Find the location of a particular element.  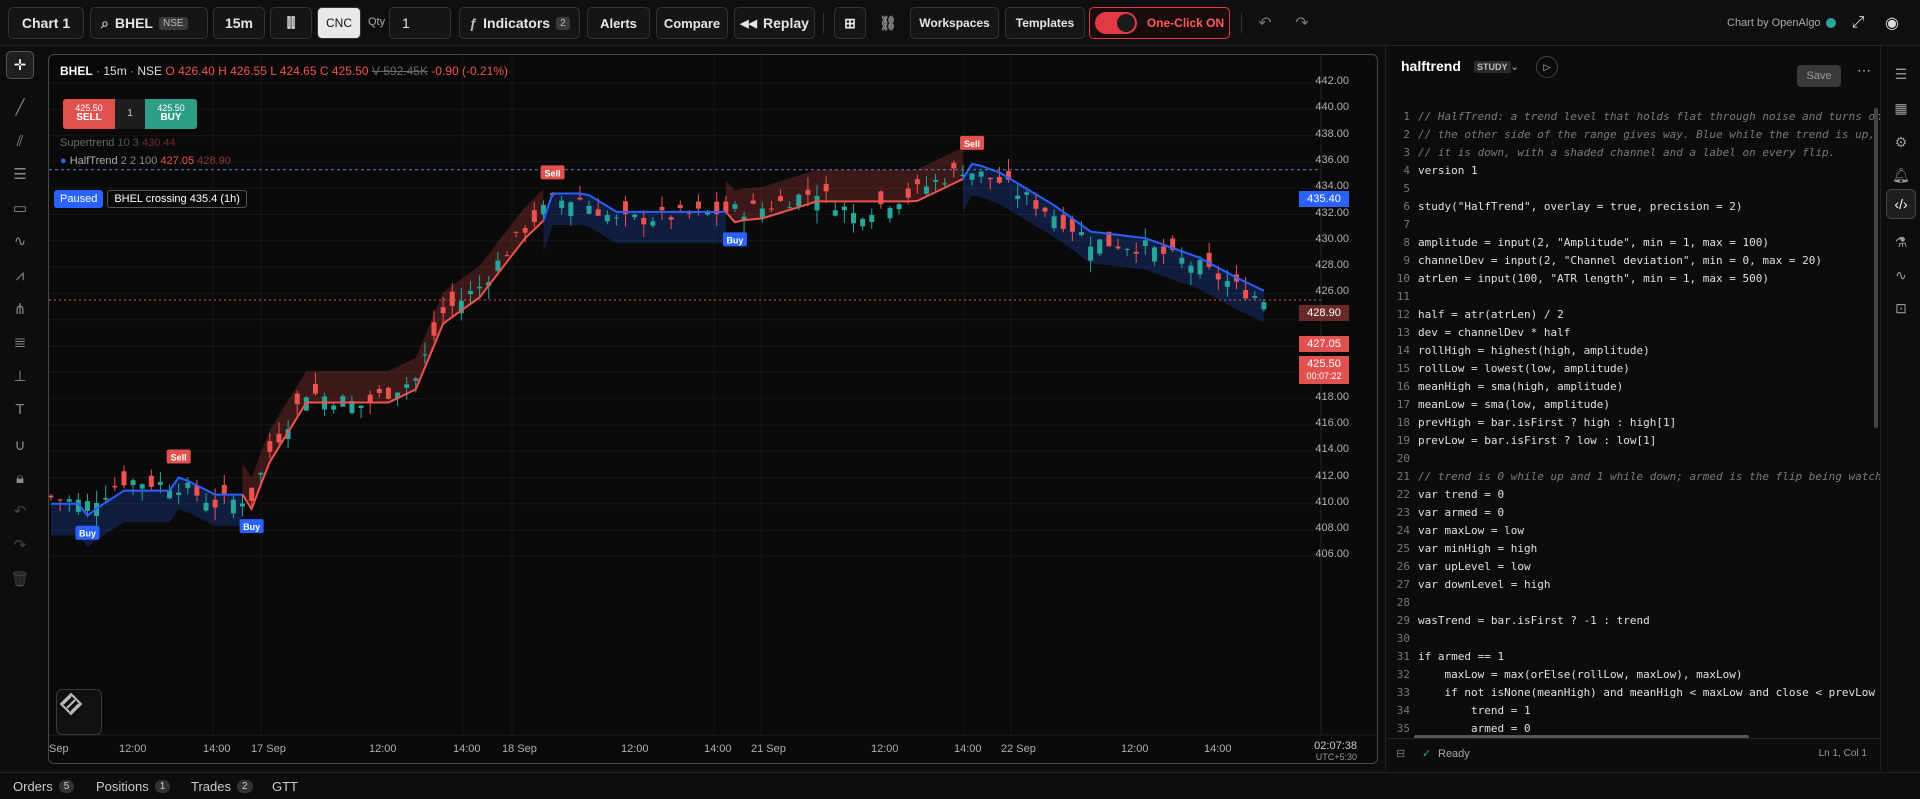

price-tick-label: 440.00 is located at coordinates (1332, 107).